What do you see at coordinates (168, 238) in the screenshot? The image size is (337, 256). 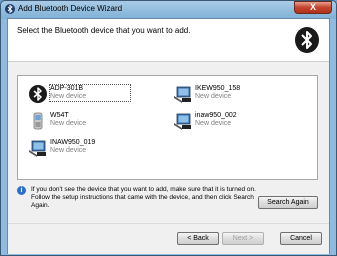 I see `wizard-footer: < Back Next > Cancel` at bounding box center [168, 238].